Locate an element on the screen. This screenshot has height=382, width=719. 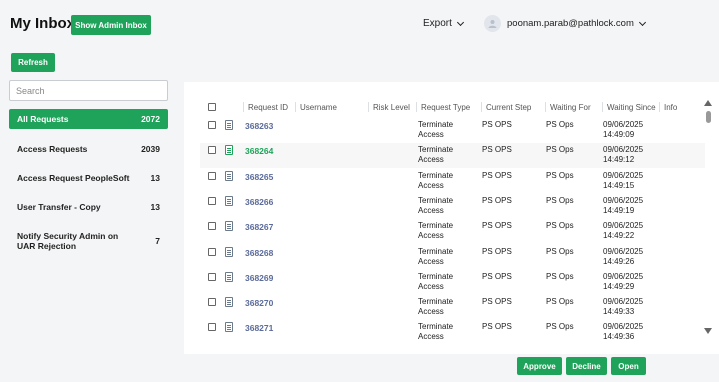
show-admin-inbox-button: Show Admin Inbox is located at coordinates (111, 25).